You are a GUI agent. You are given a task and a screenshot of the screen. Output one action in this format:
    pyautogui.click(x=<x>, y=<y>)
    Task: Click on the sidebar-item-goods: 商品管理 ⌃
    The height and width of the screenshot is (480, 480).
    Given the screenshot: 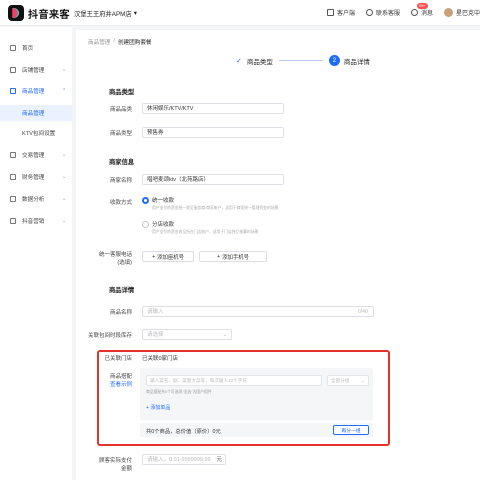 What is the action you would take?
    pyautogui.click(x=36, y=91)
    